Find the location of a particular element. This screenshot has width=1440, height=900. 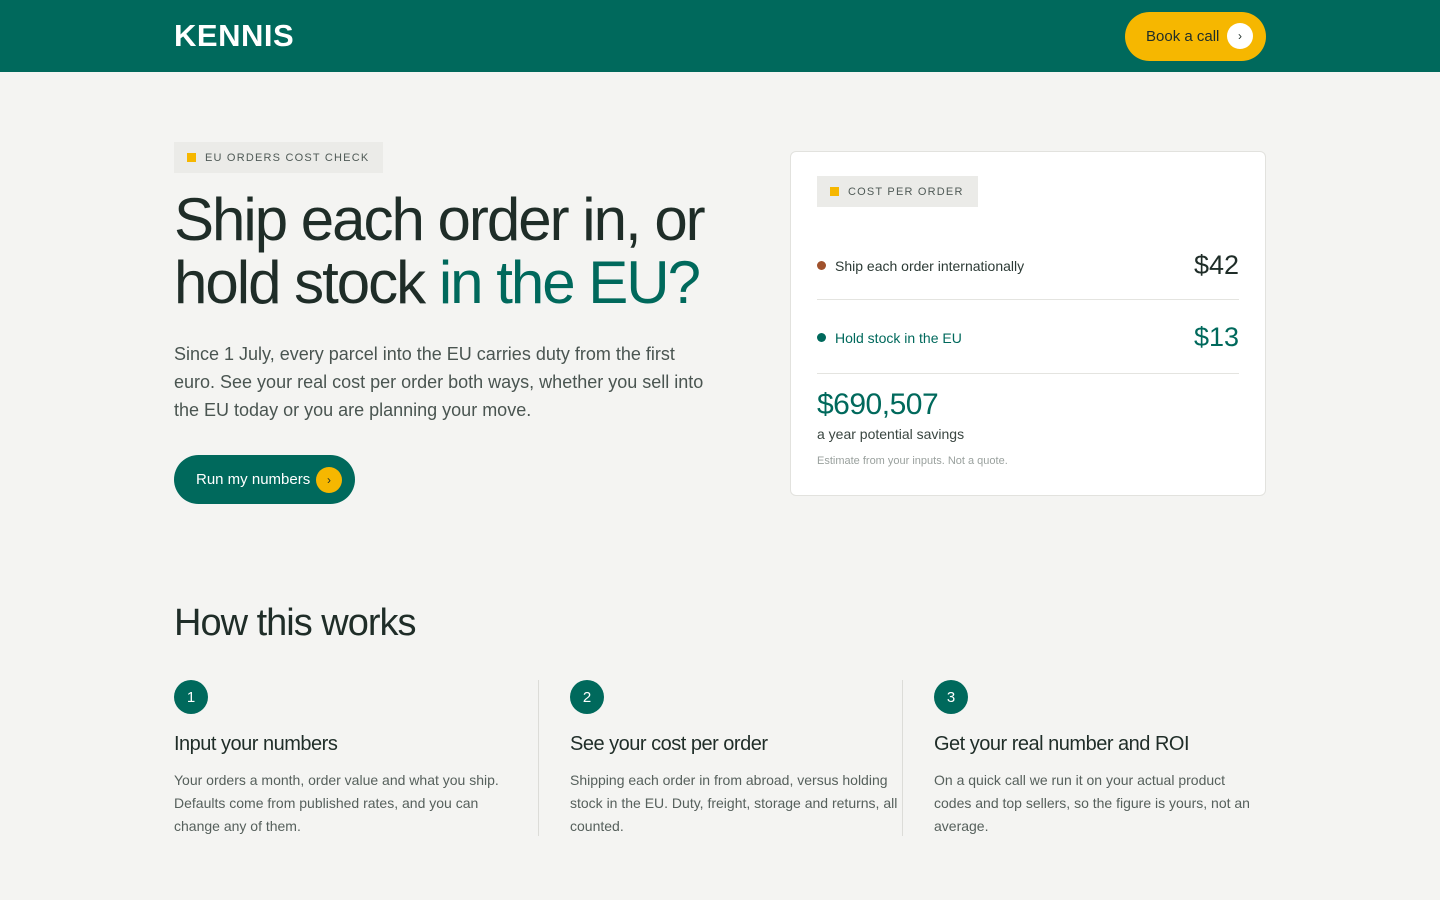

step-number: 2 is located at coordinates (587, 697).